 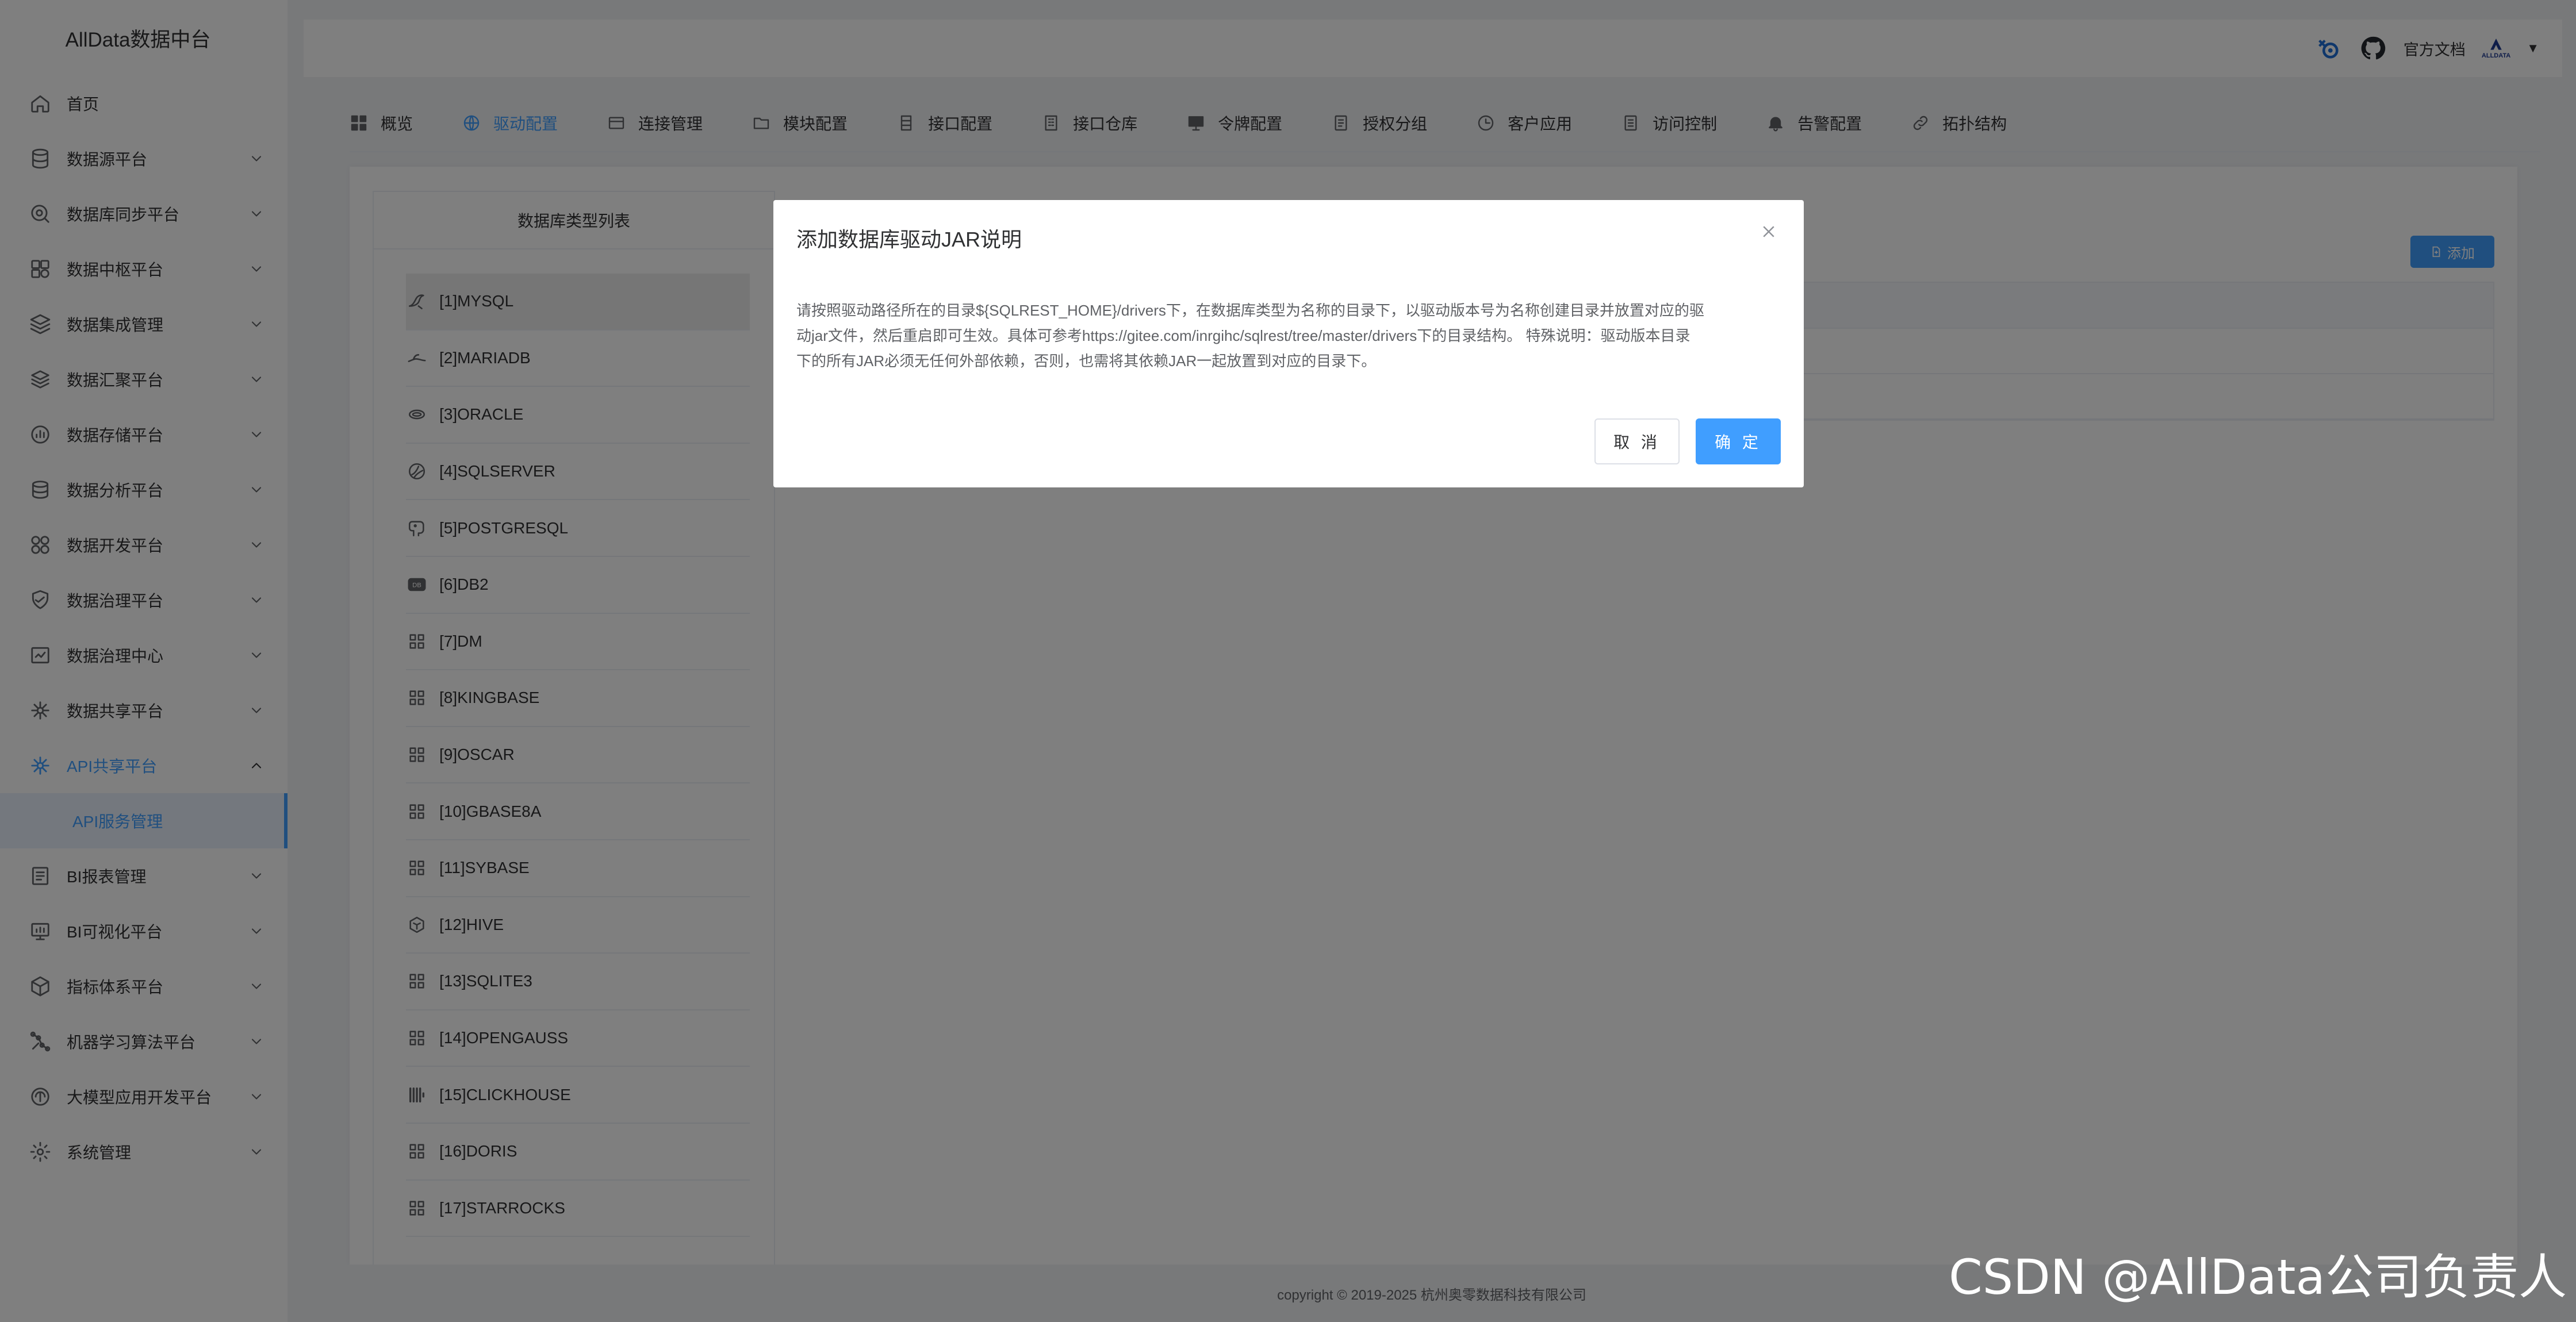 What do you see at coordinates (2258, 1277) in the screenshot?
I see `watermark: CSDN @AllData公司负责人` at bounding box center [2258, 1277].